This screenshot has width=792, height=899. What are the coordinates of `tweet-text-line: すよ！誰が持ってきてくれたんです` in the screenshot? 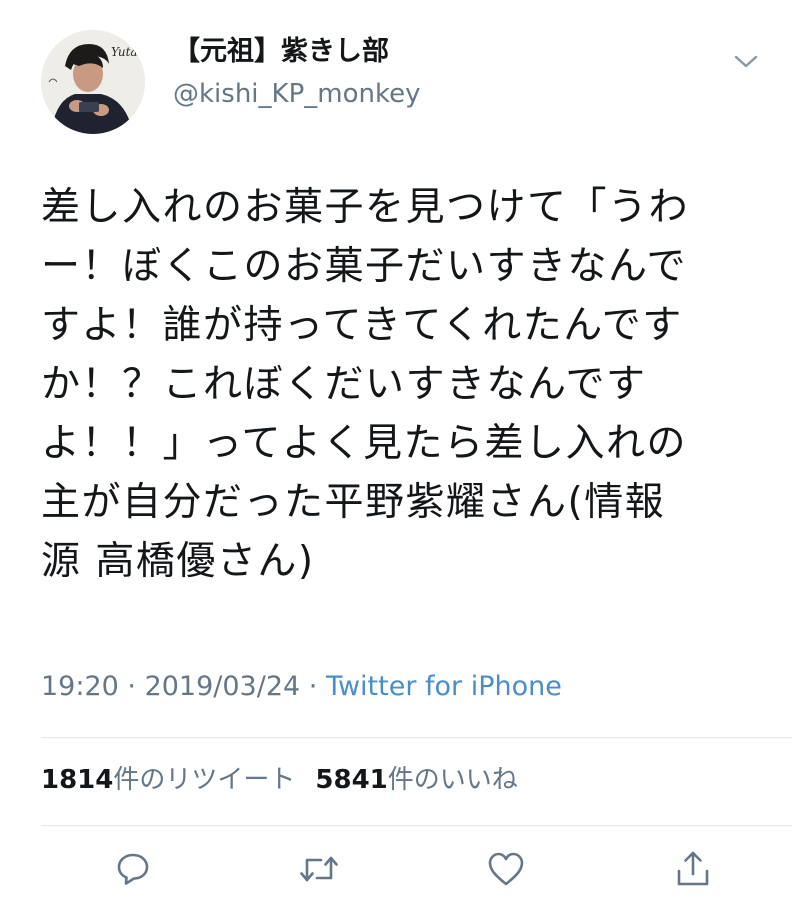 It's located at (362, 325).